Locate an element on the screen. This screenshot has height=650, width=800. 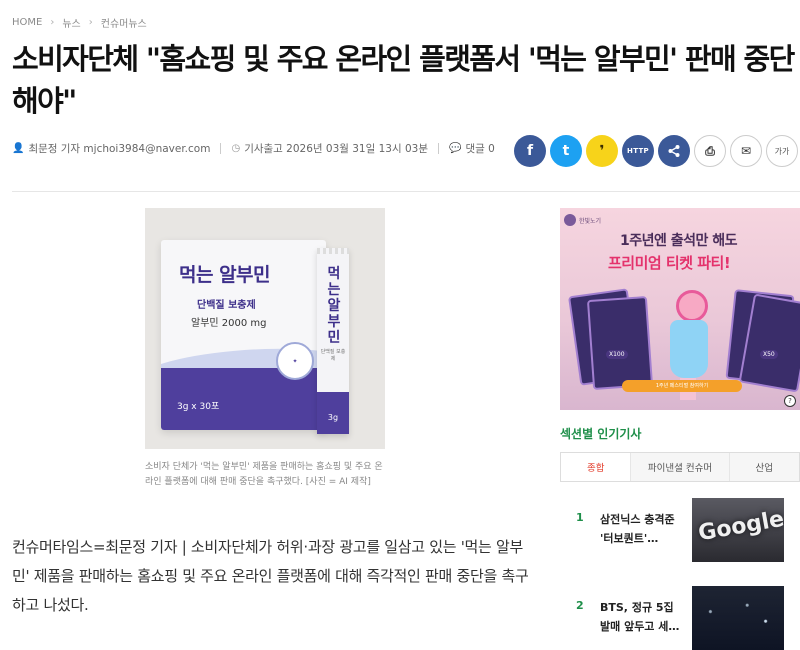
ad-headline: 1주년엔 출석만 해도 is located at coordinates (679, 241).